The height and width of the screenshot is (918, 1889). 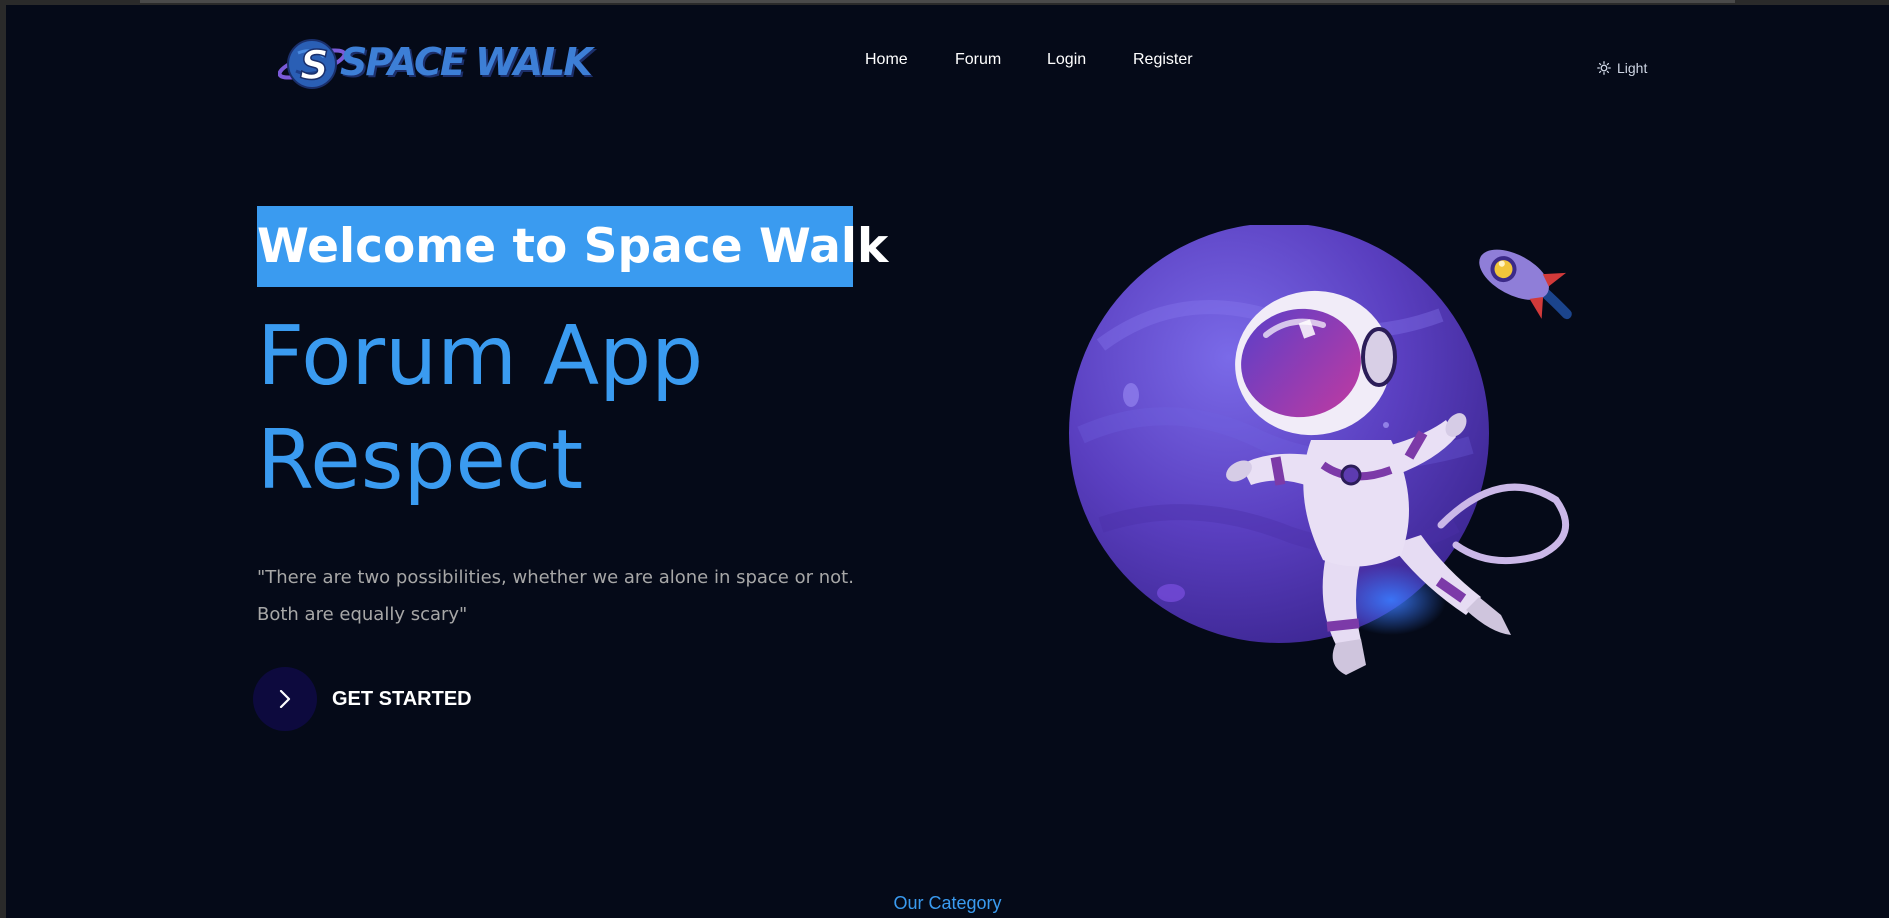 What do you see at coordinates (1320, 450) in the screenshot?
I see `astronaut-planet-illustration` at bounding box center [1320, 450].